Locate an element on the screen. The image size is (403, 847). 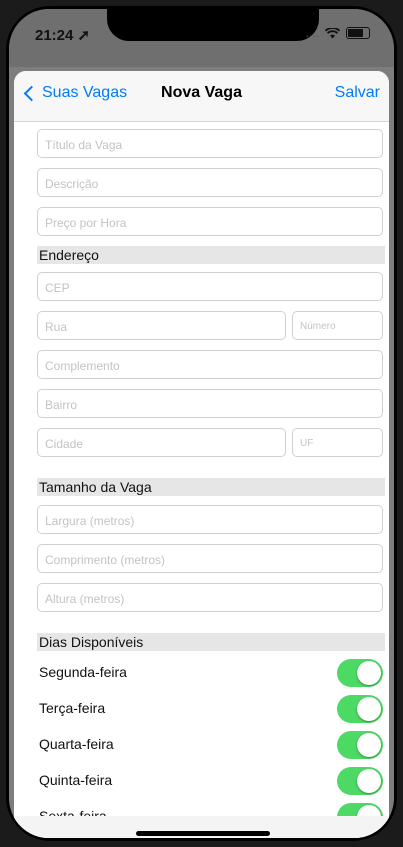
day-toggle-quinta is located at coordinates (360, 781).